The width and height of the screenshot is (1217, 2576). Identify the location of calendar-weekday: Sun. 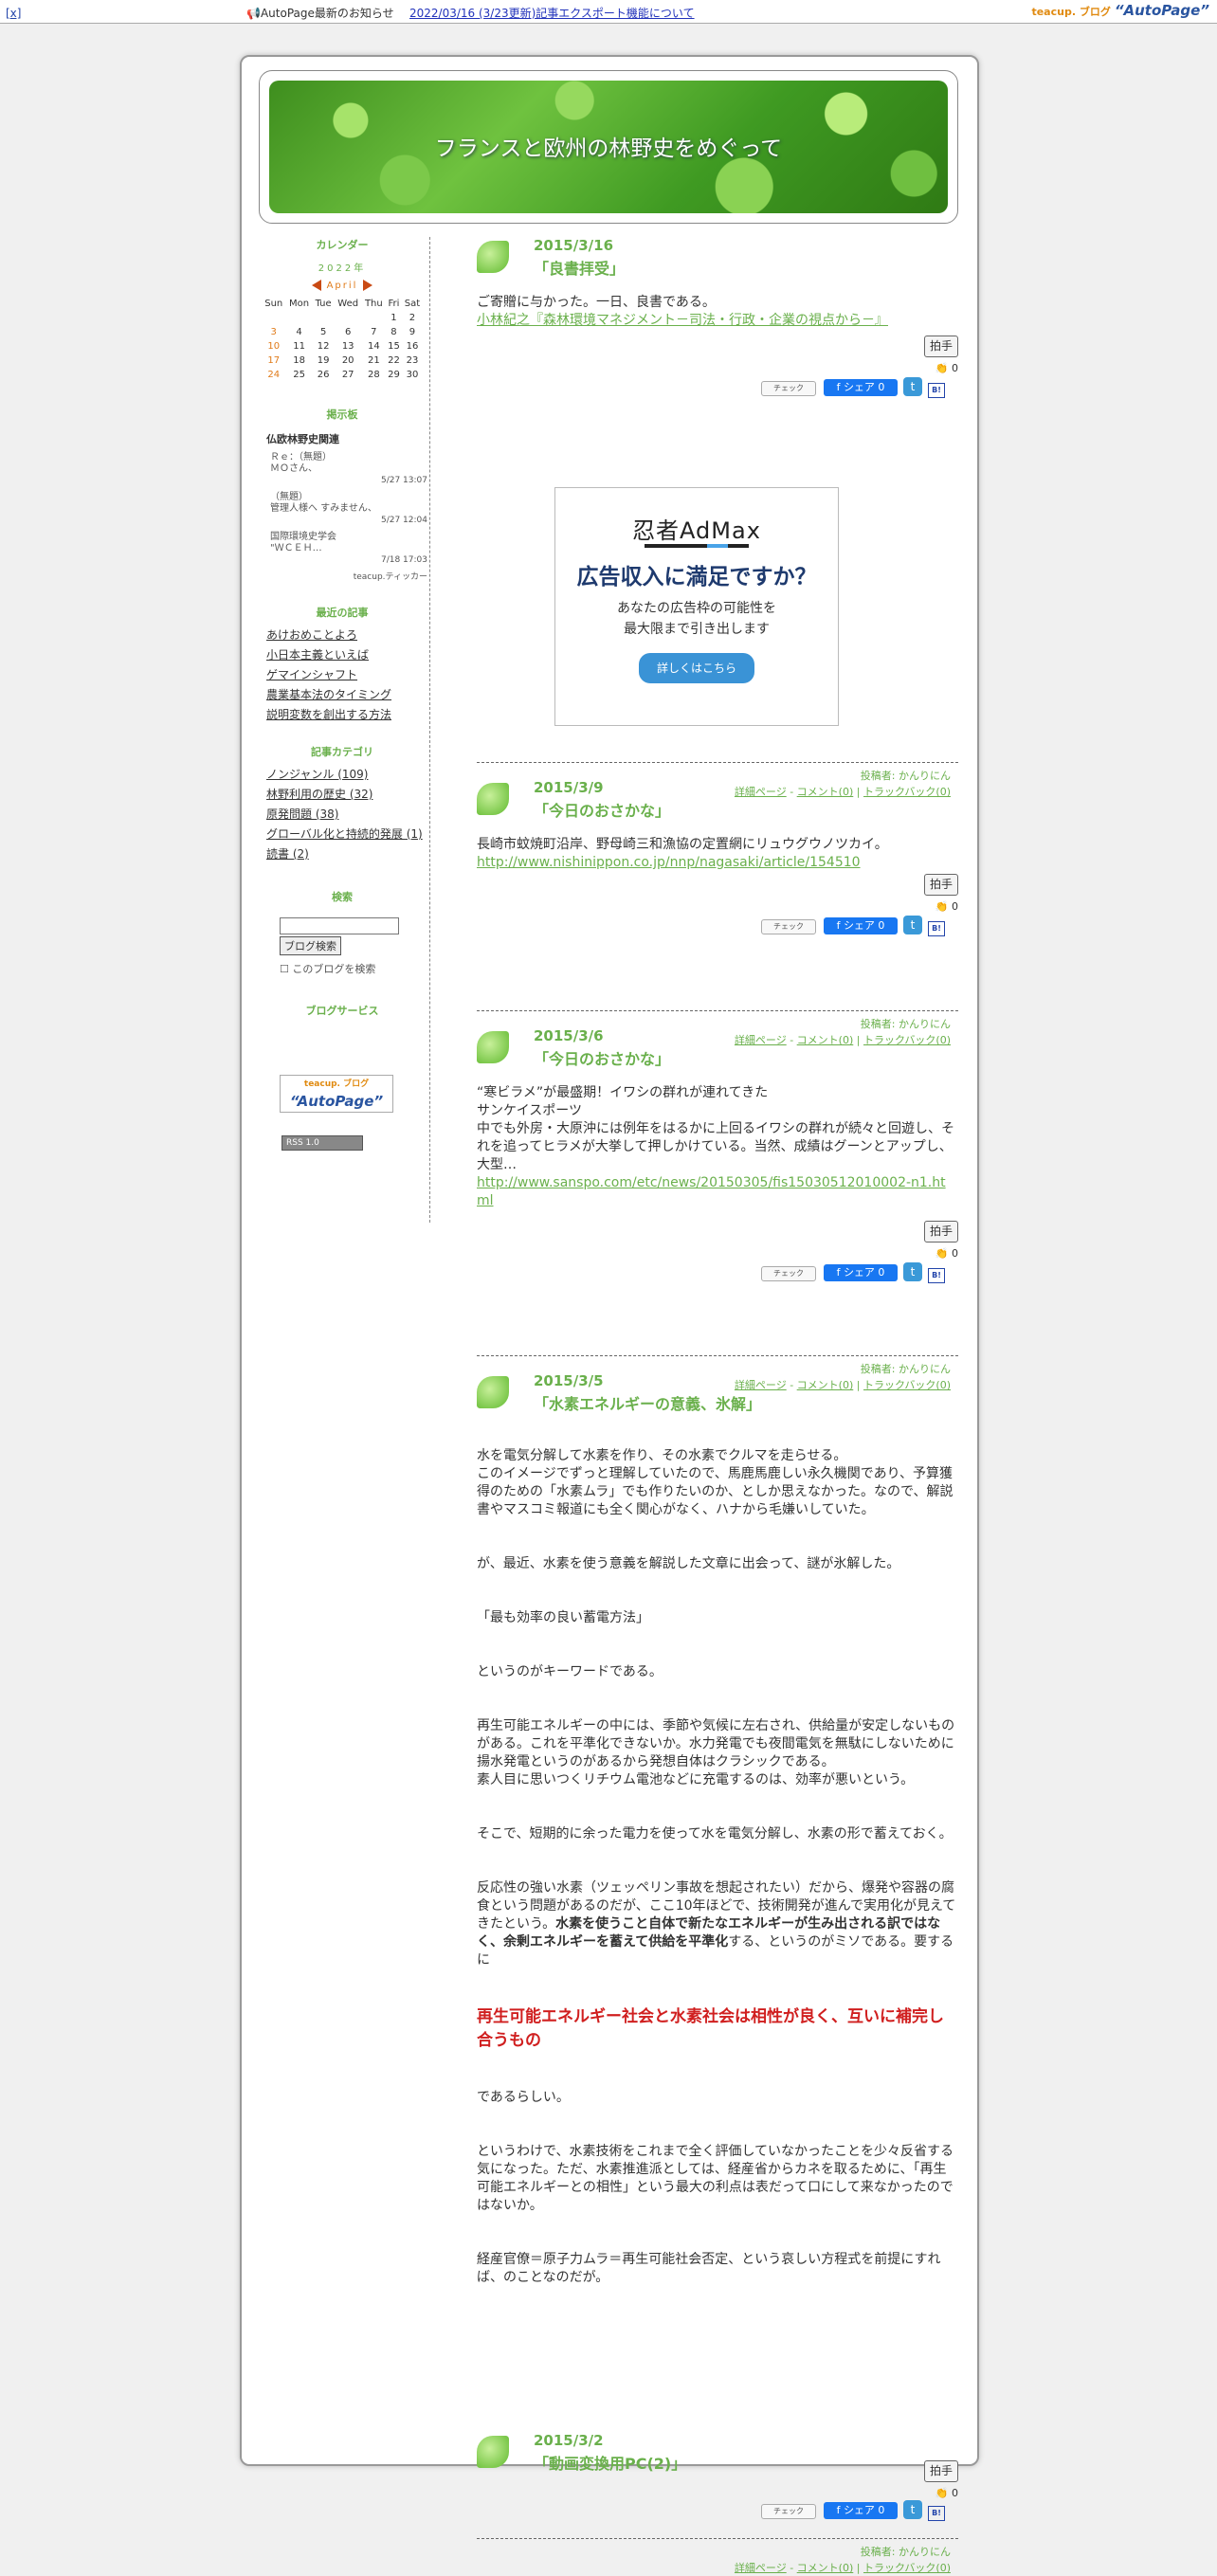
(273, 304).